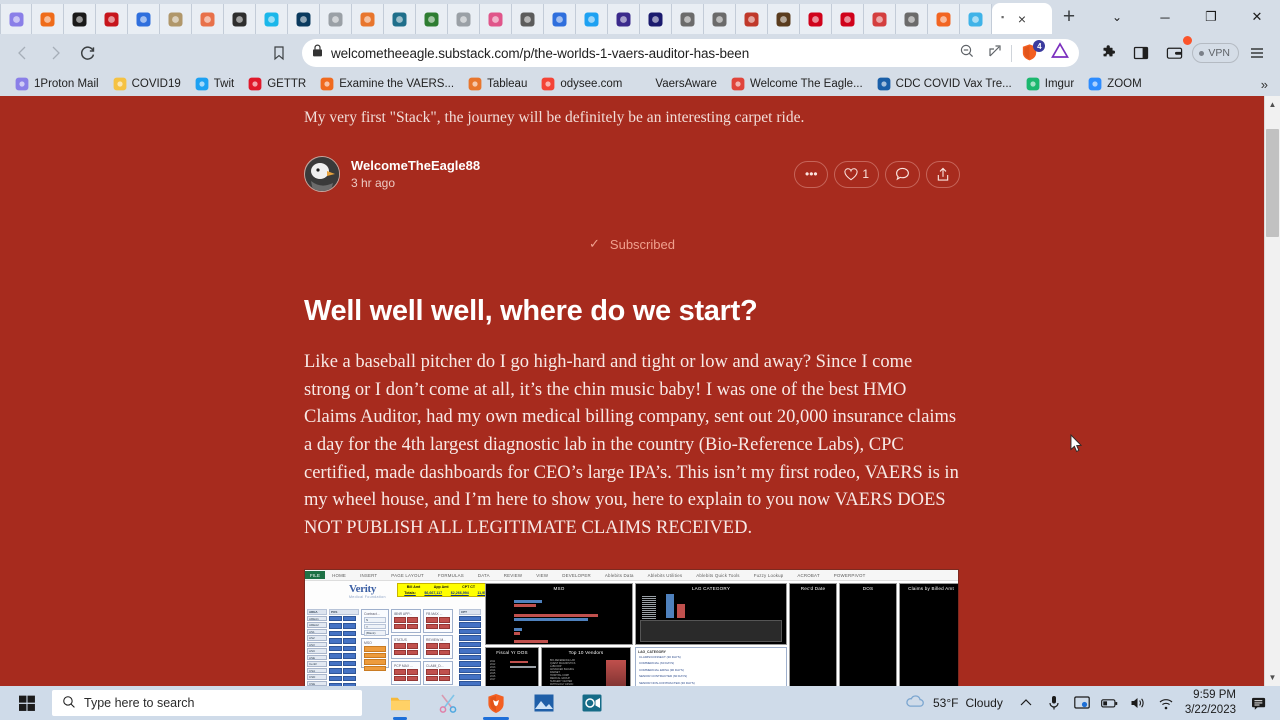 The image size is (1280, 720). What do you see at coordinates (995, 53) in the screenshot?
I see `share-icon` at bounding box center [995, 53].